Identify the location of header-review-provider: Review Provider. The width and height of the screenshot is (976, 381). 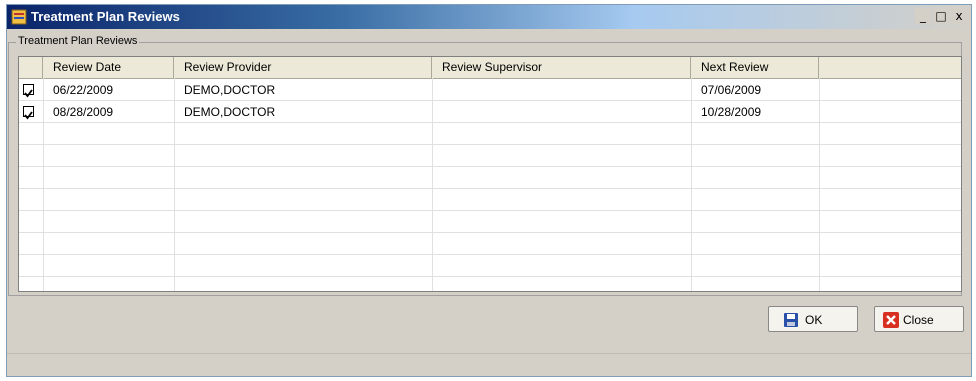
(303, 67).